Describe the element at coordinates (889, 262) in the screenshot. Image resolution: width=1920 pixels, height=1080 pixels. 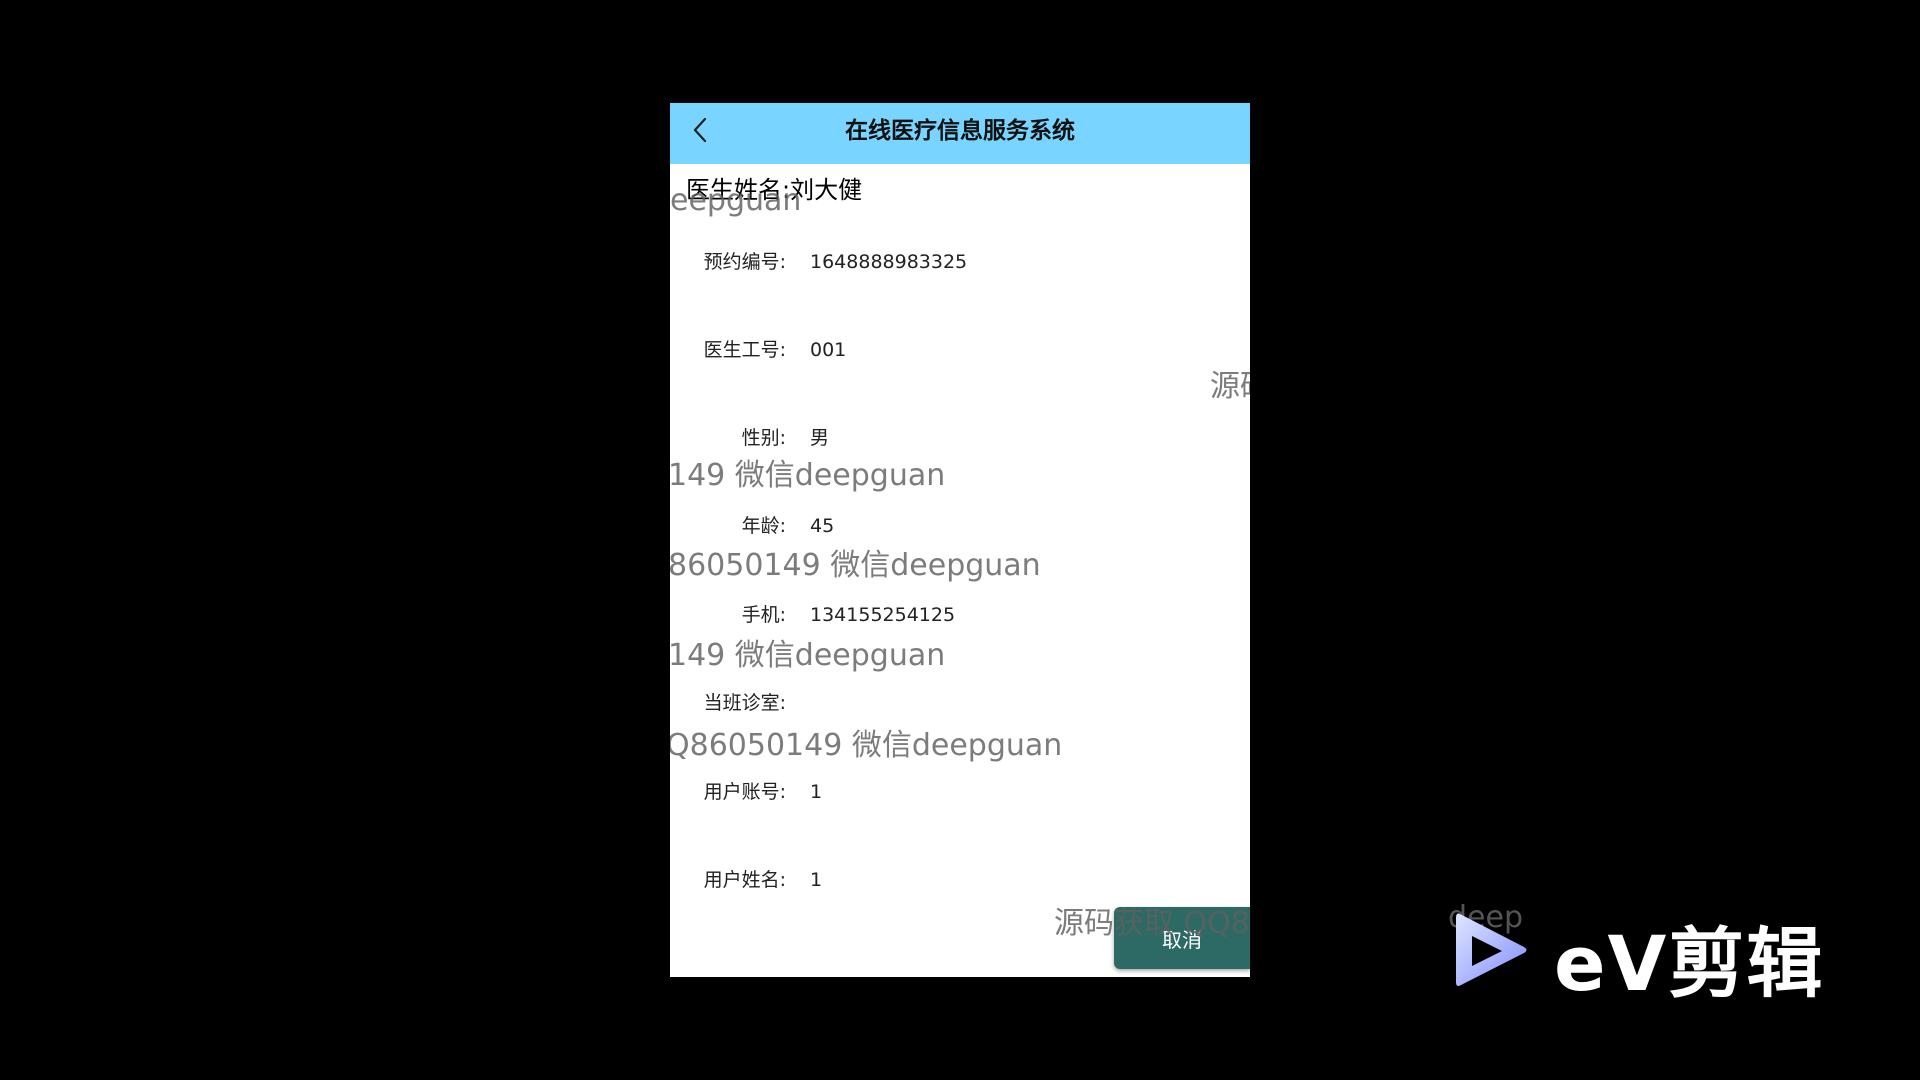
I see `field-value: 1648888983325` at that location.